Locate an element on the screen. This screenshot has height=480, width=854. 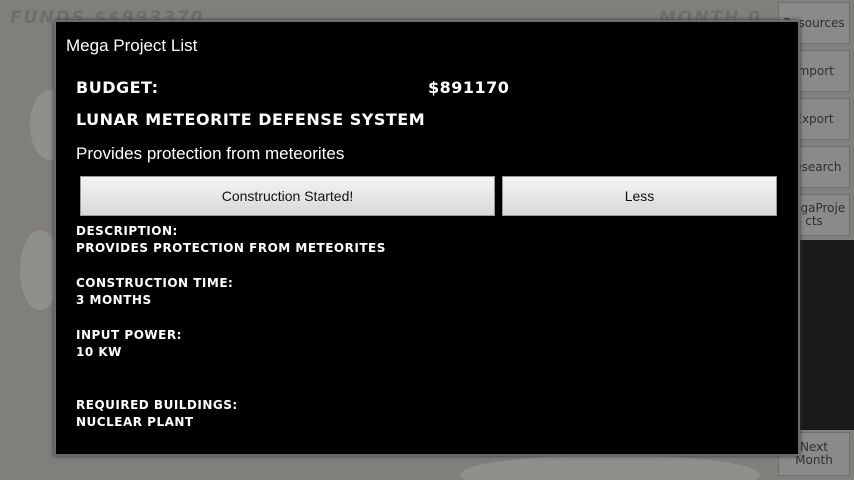
project-summary: Provides protection from meteorites is located at coordinates (210, 153).